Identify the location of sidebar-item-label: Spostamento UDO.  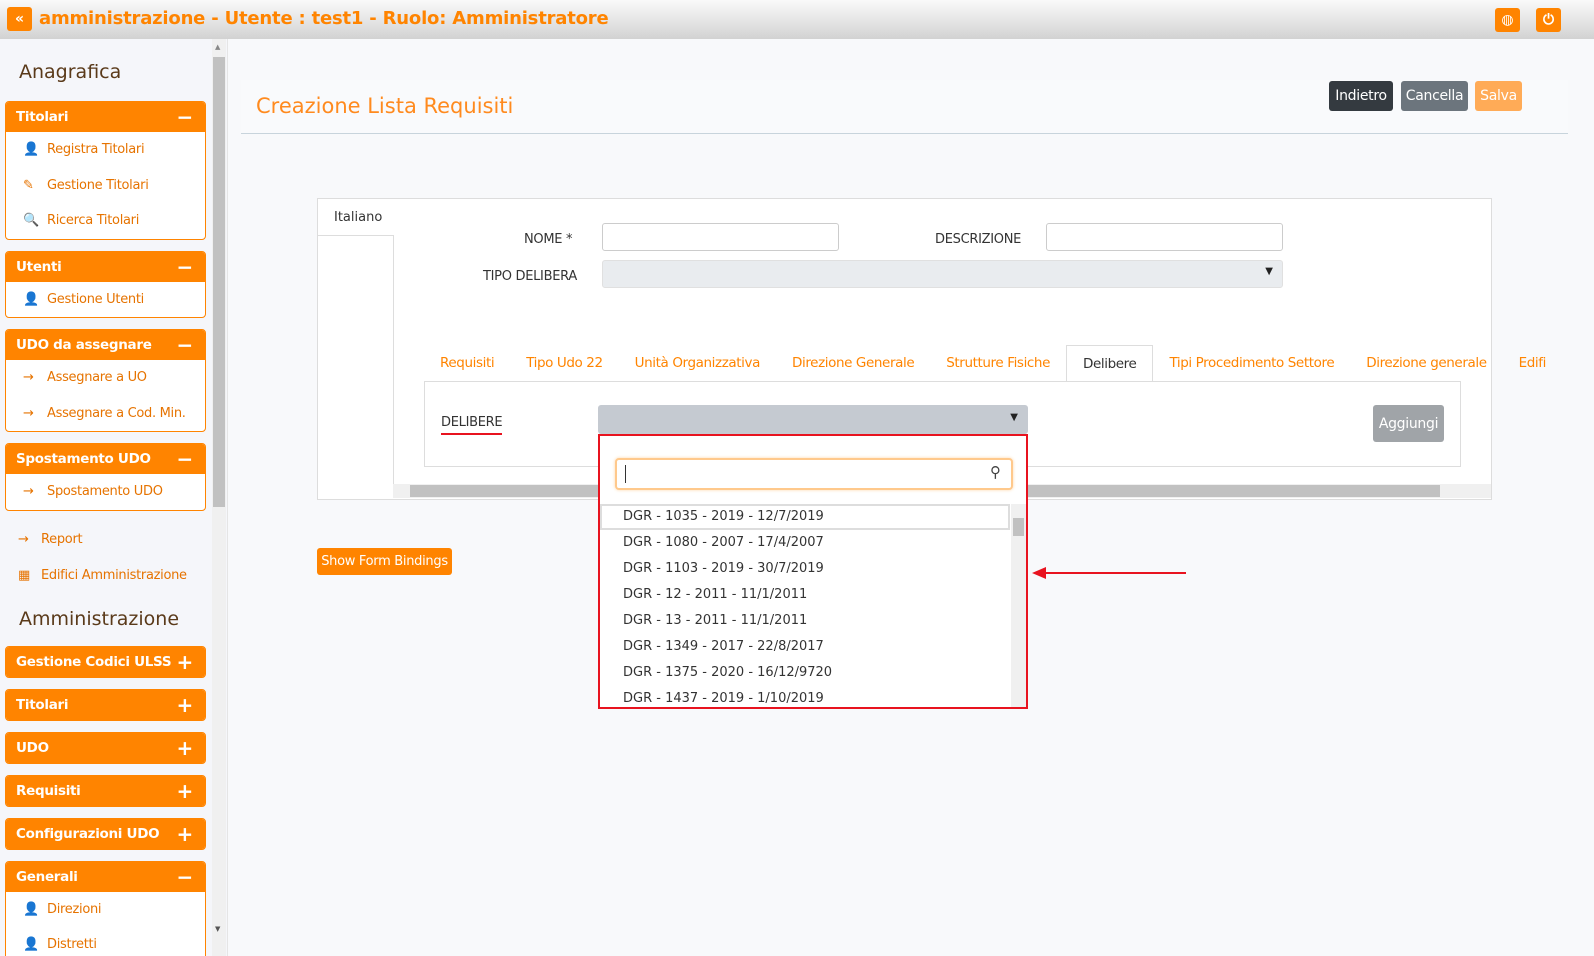
(105, 492).